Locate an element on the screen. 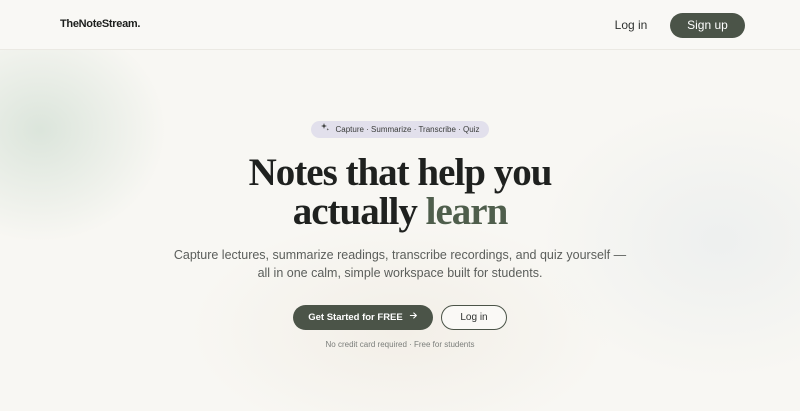  hero-title-line2-plain: actually is located at coordinates (355, 211).